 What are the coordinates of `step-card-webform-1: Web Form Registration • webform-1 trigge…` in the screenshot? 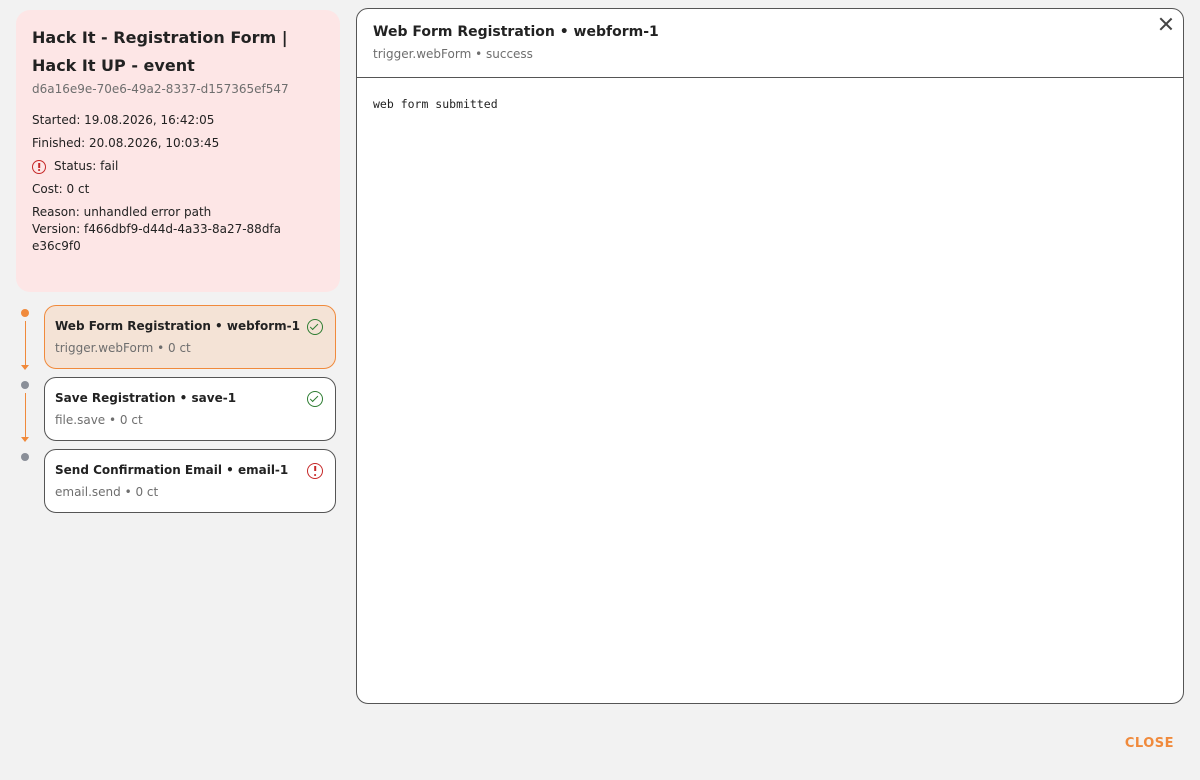 It's located at (190, 337).